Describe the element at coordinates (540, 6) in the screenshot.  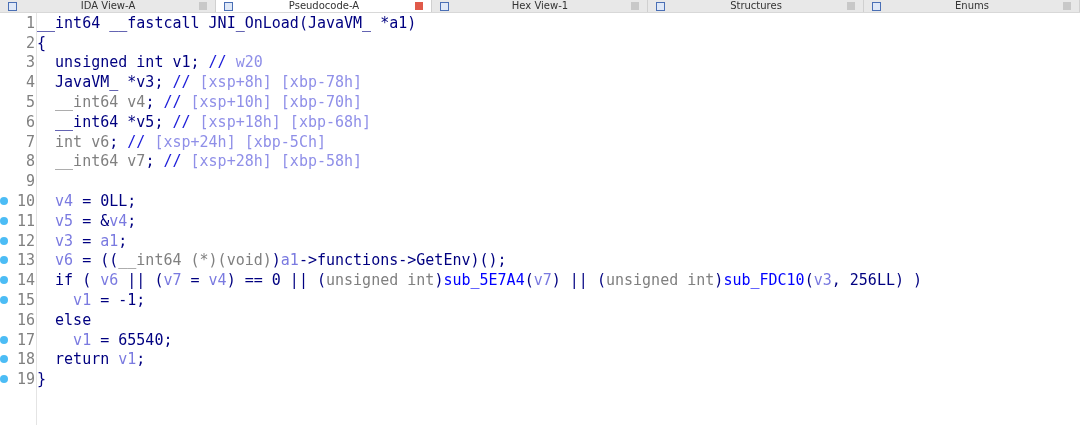
I see `tab: Hex View-1` at that location.